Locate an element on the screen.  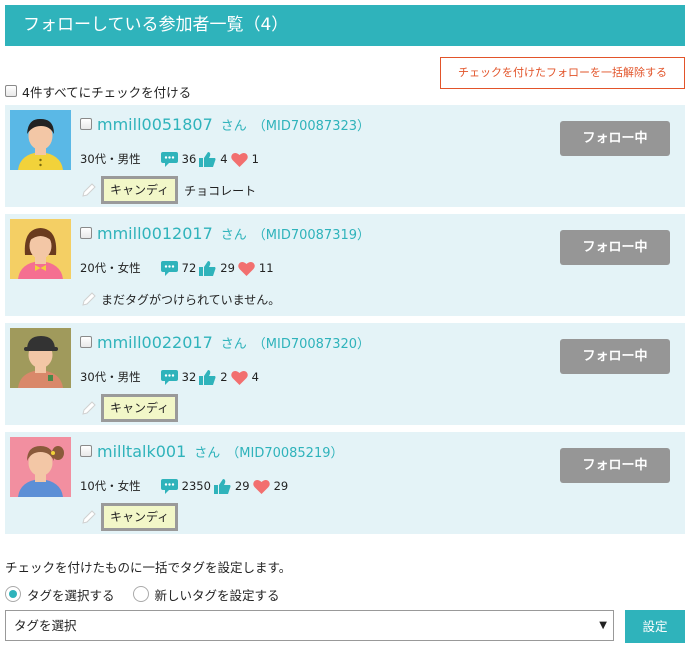
comment-count: 36 is located at coordinates (189, 159).